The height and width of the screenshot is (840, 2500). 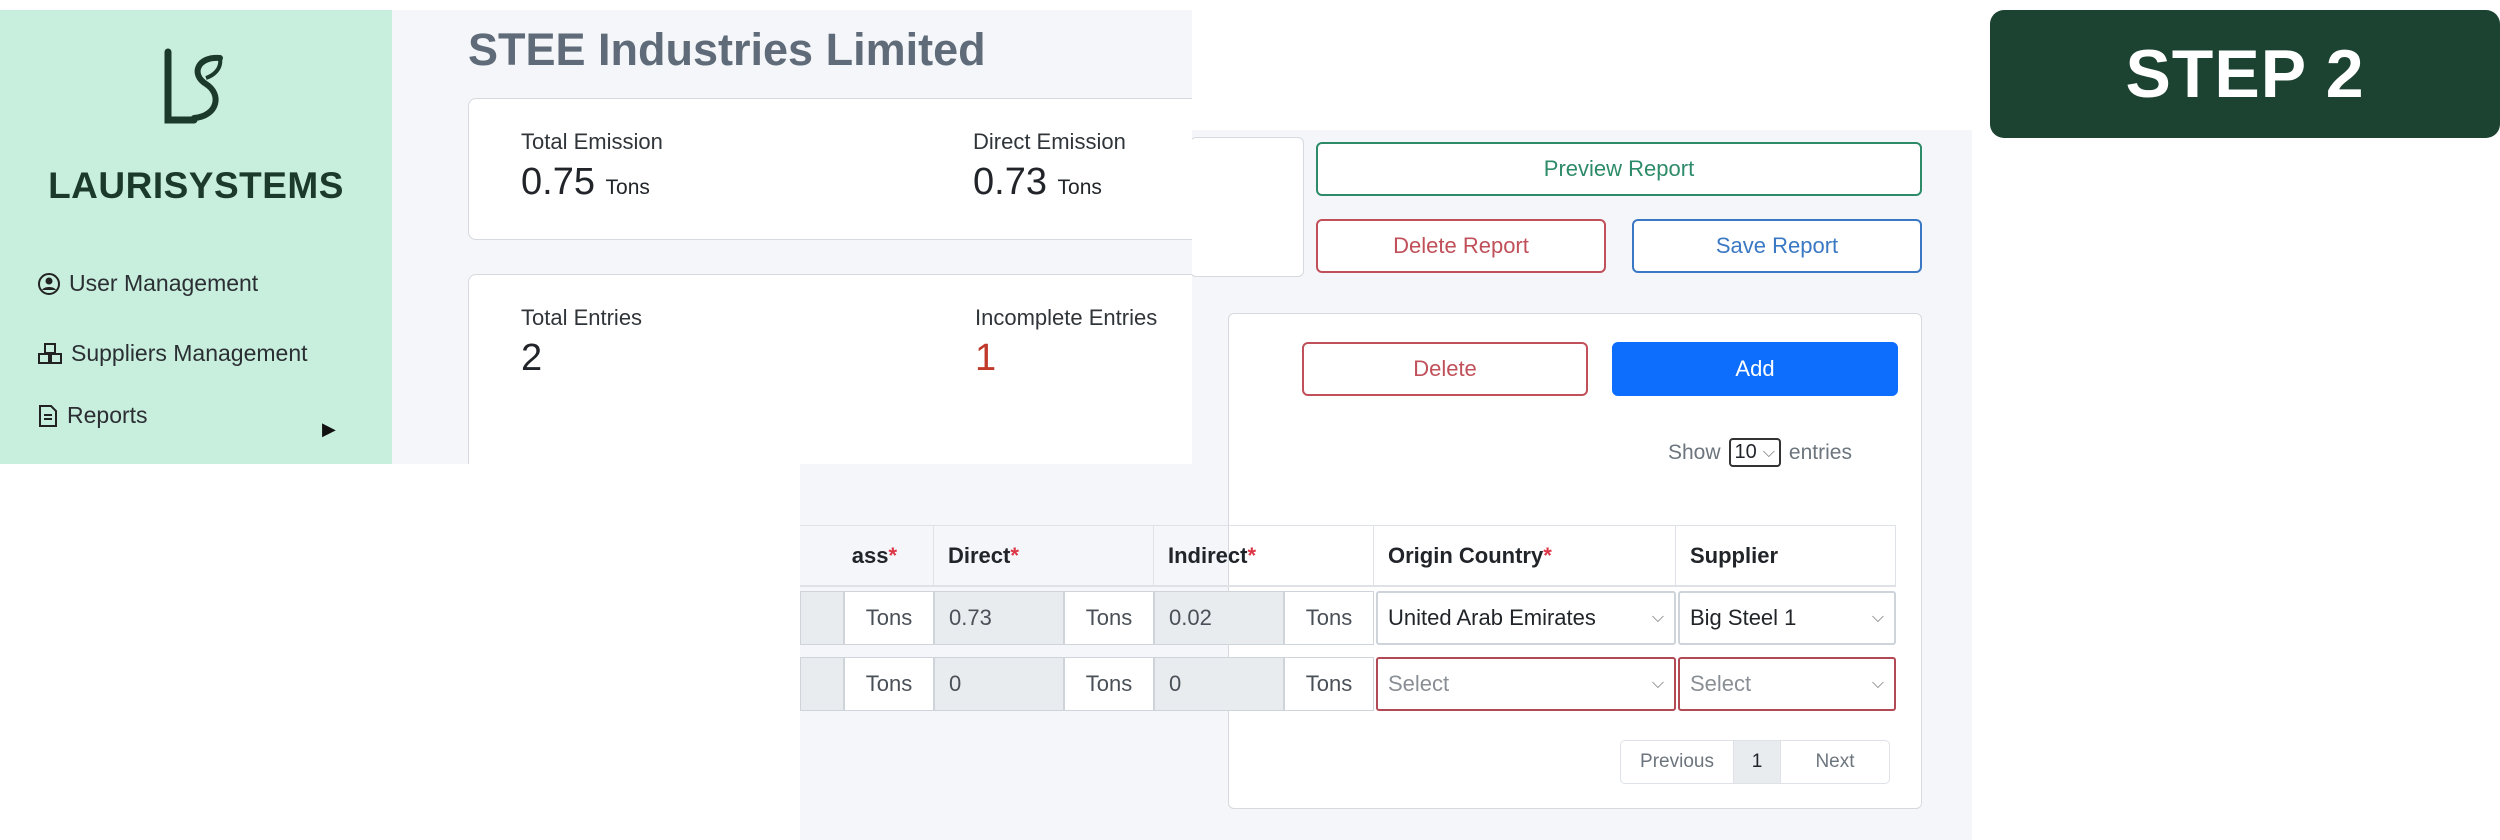 I want to click on origin-country-select: United Arab Emirates ⌵, so click(x=1526, y=618).